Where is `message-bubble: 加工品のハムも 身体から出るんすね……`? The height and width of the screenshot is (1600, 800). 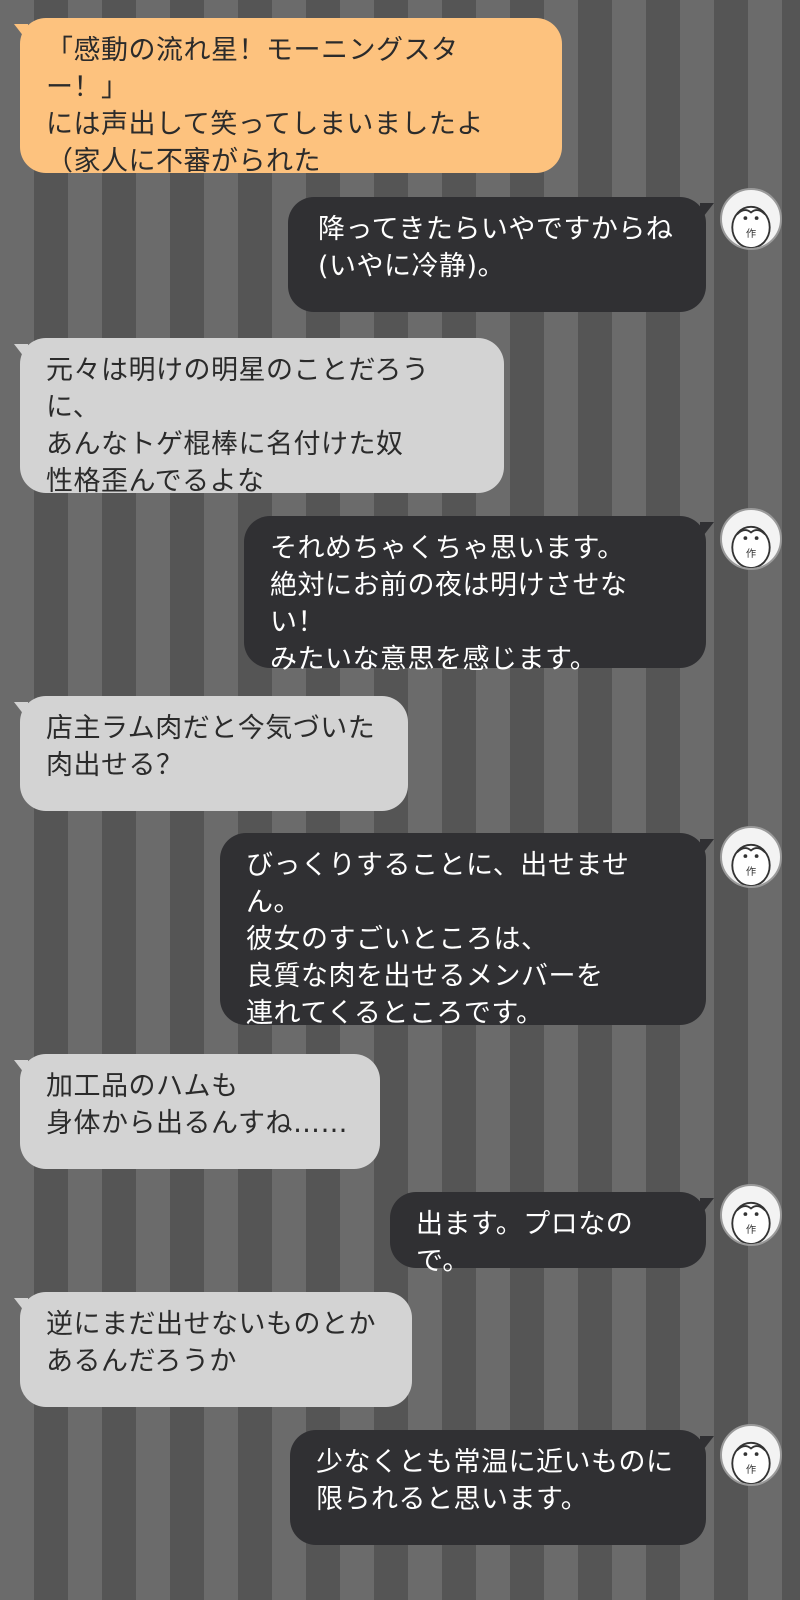
message-bubble: 加工品のハムも 身体から出るんすね…… is located at coordinates (200, 1111).